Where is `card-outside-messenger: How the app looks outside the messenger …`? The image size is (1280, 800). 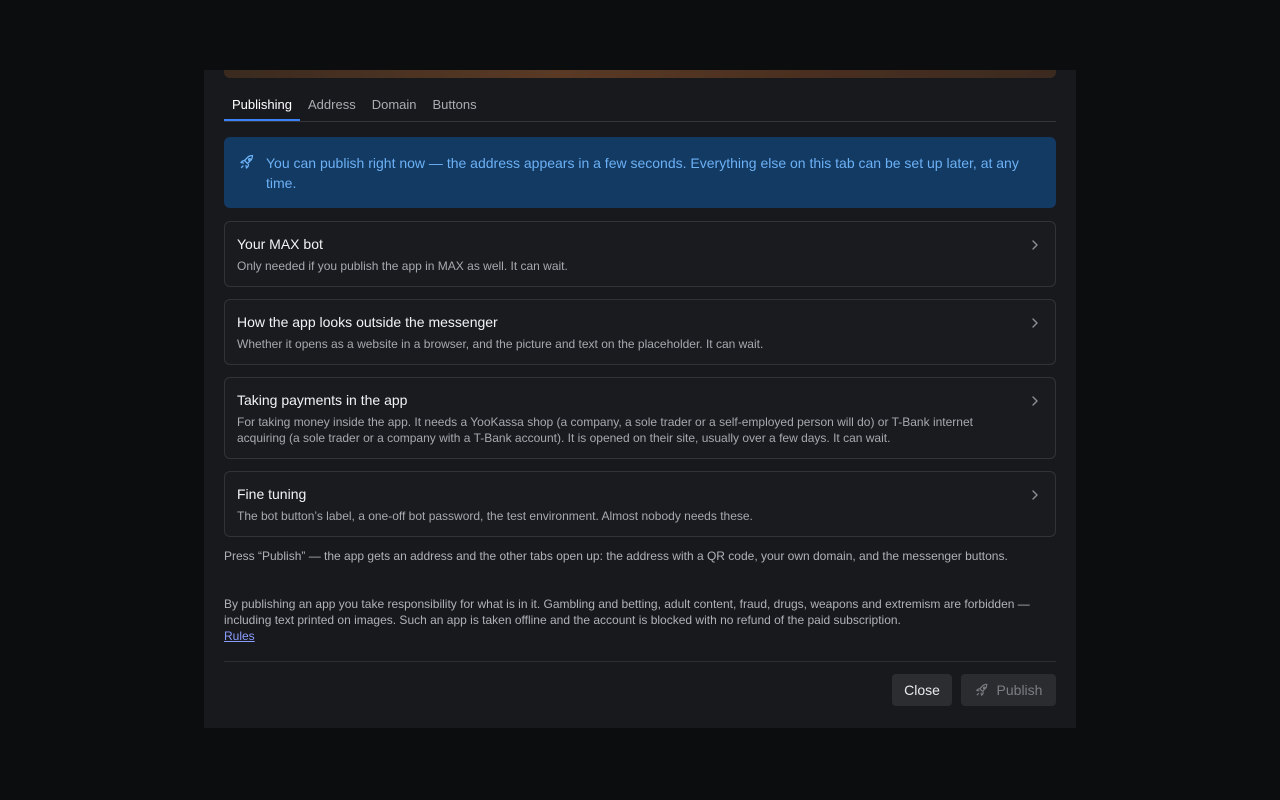
card-outside-messenger: How the app looks outside the messenger … is located at coordinates (640, 332).